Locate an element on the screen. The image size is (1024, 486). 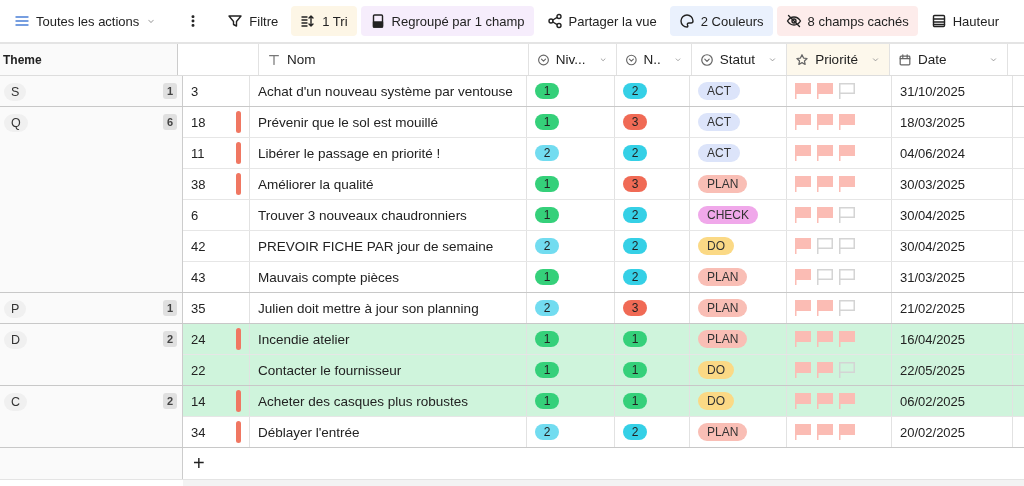
table-cell: Trouver 3 nouveaux chaudronniers is located at coordinates (362, 215).